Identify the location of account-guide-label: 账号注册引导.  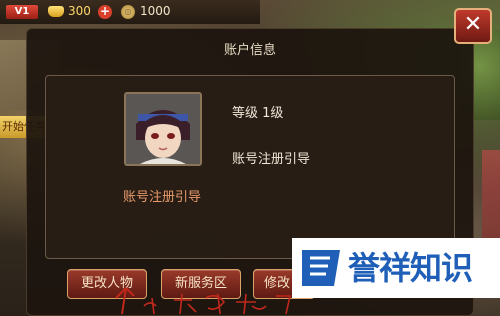
(271, 159).